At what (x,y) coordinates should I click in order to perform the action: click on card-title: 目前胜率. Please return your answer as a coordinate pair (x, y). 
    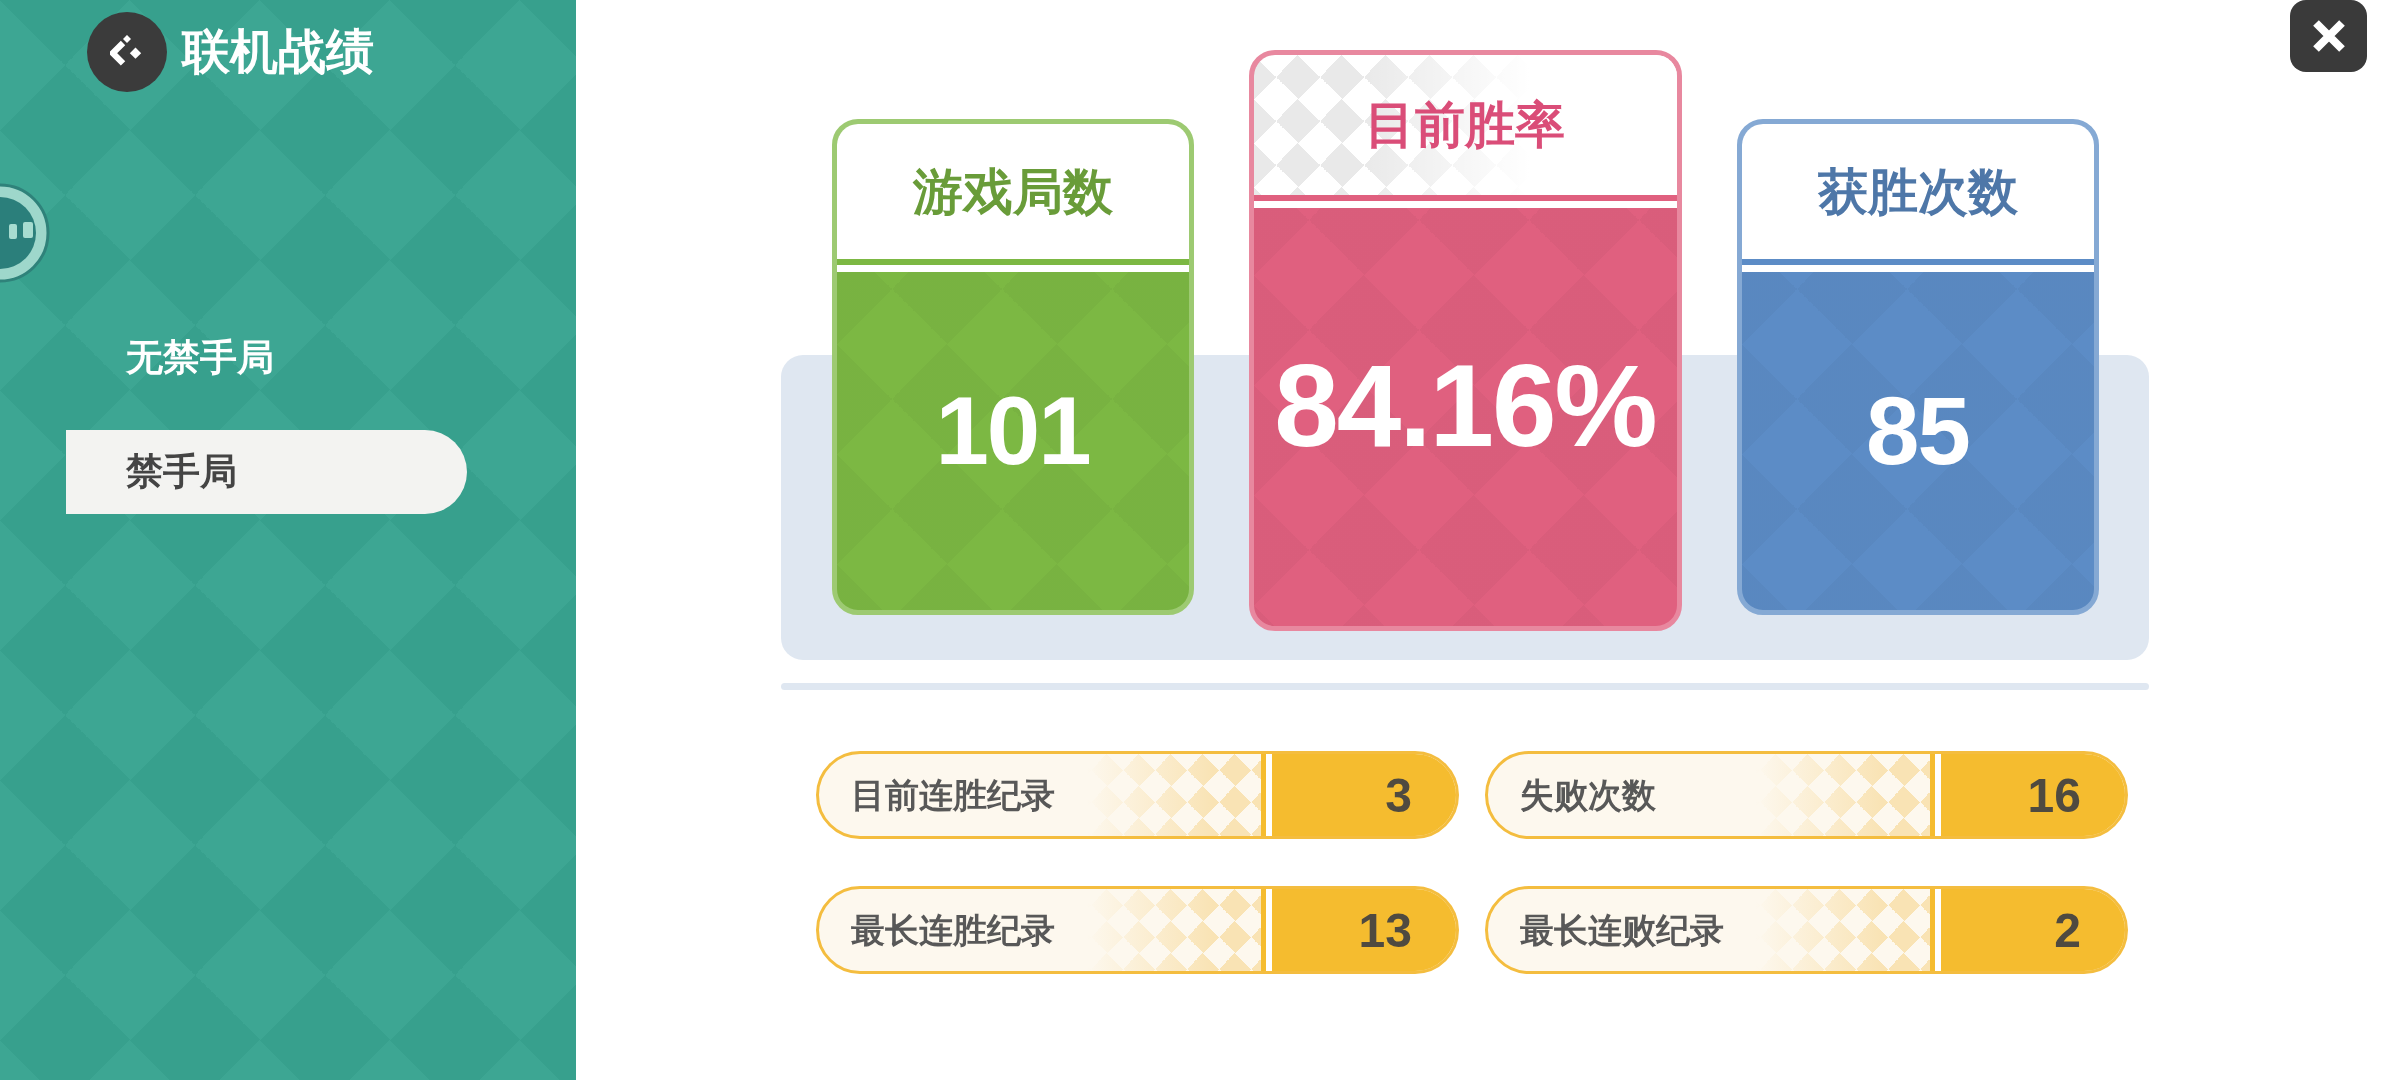
    Looking at the image, I should click on (1465, 125).